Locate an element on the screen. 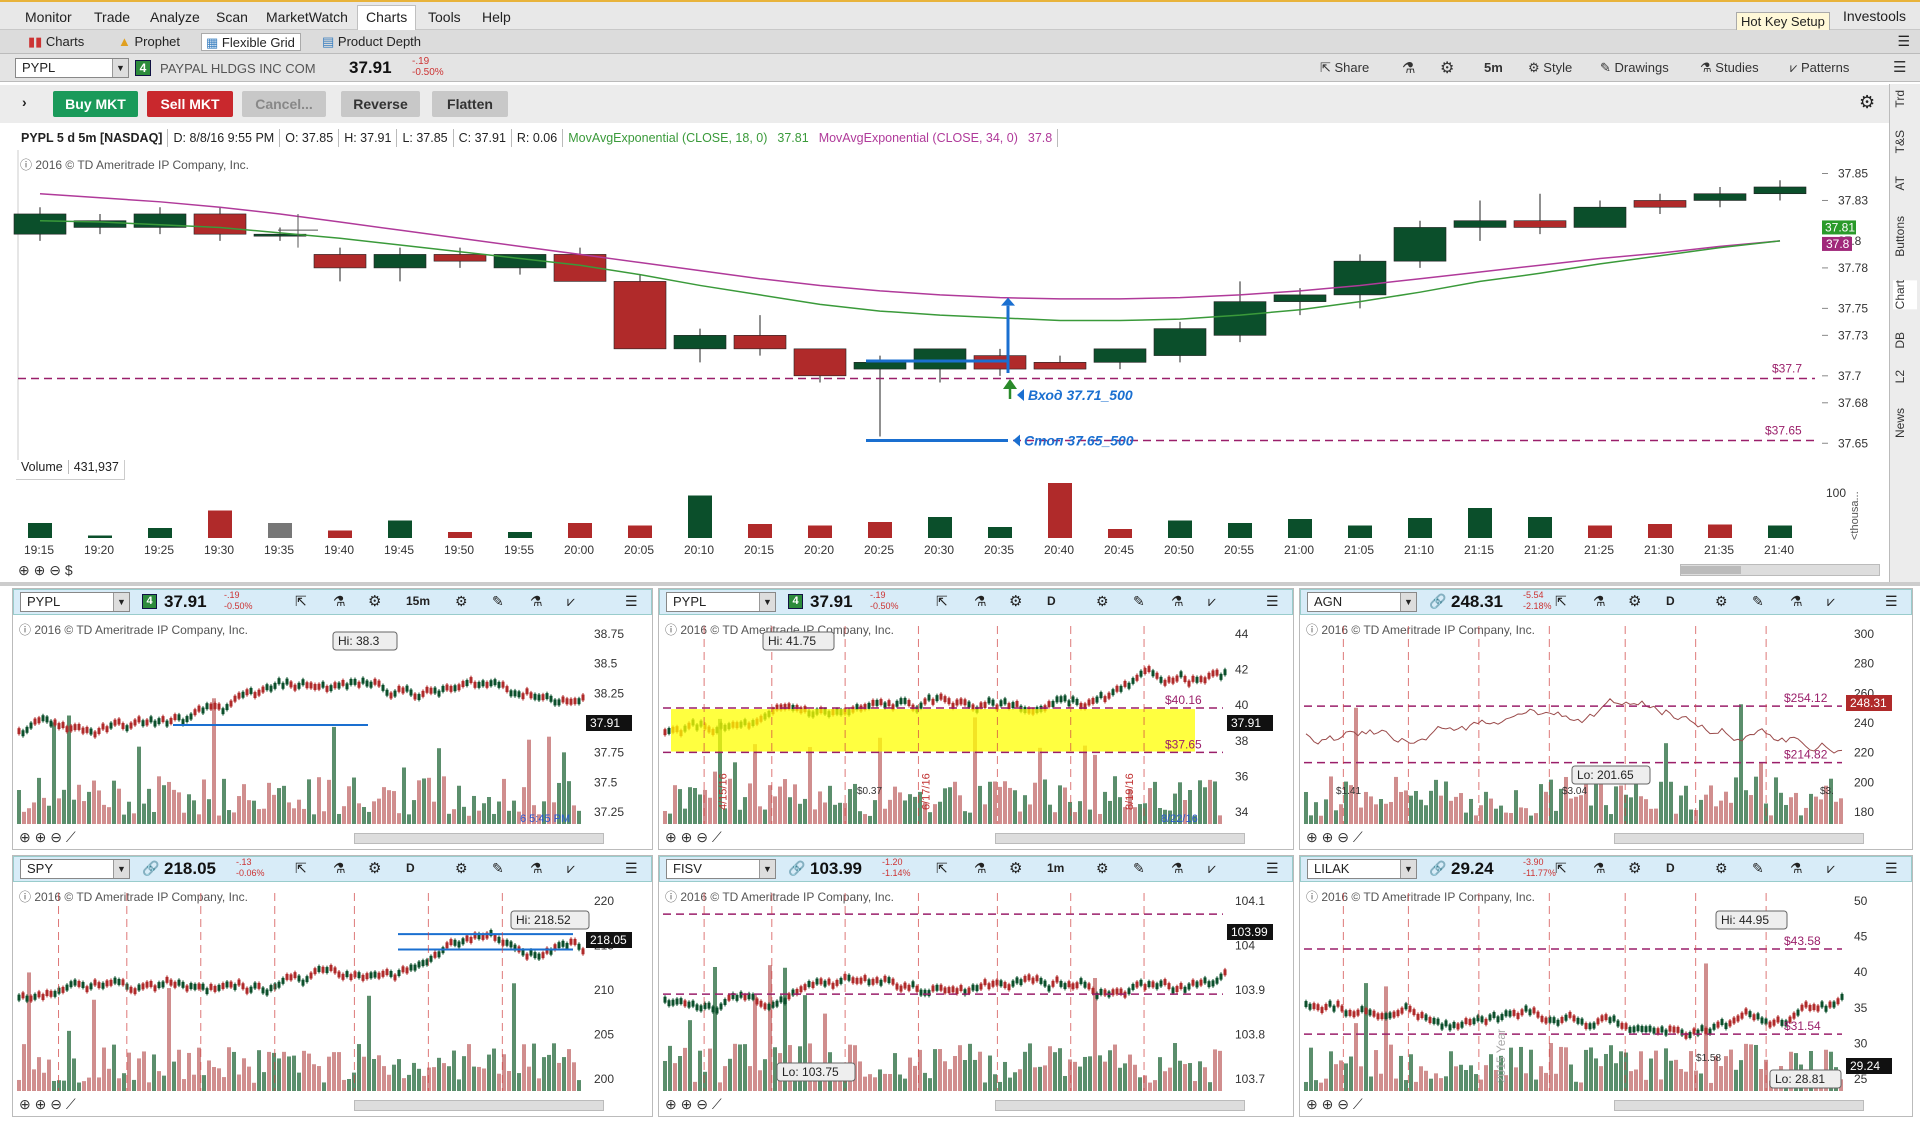 The height and width of the screenshot is (1126, 1920). scrollbar-thumb is located at coordinates (1711, 570).